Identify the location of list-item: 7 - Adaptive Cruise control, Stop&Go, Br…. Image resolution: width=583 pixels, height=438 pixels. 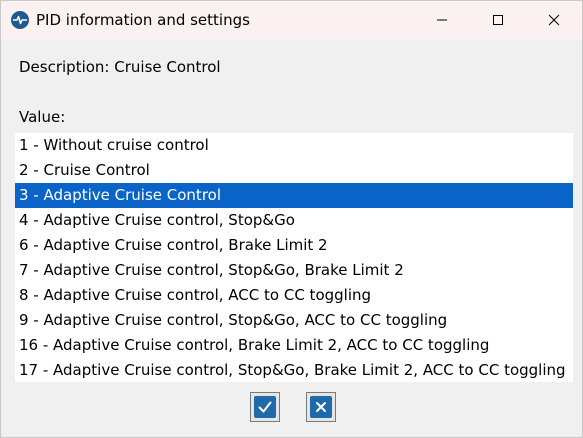
(294, 270).